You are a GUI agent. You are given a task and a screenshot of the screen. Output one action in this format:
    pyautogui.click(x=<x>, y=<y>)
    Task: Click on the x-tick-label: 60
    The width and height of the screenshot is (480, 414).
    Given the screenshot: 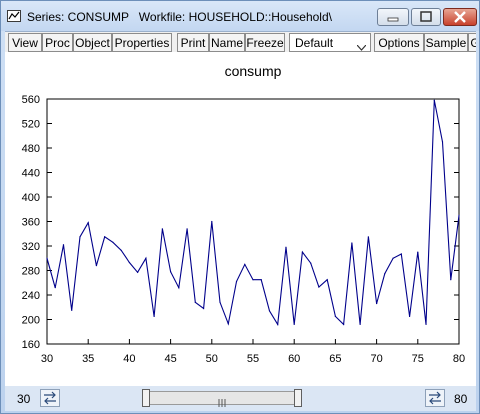 What is the action you would take?
    pyautogui.click(x=294, y=359)
    